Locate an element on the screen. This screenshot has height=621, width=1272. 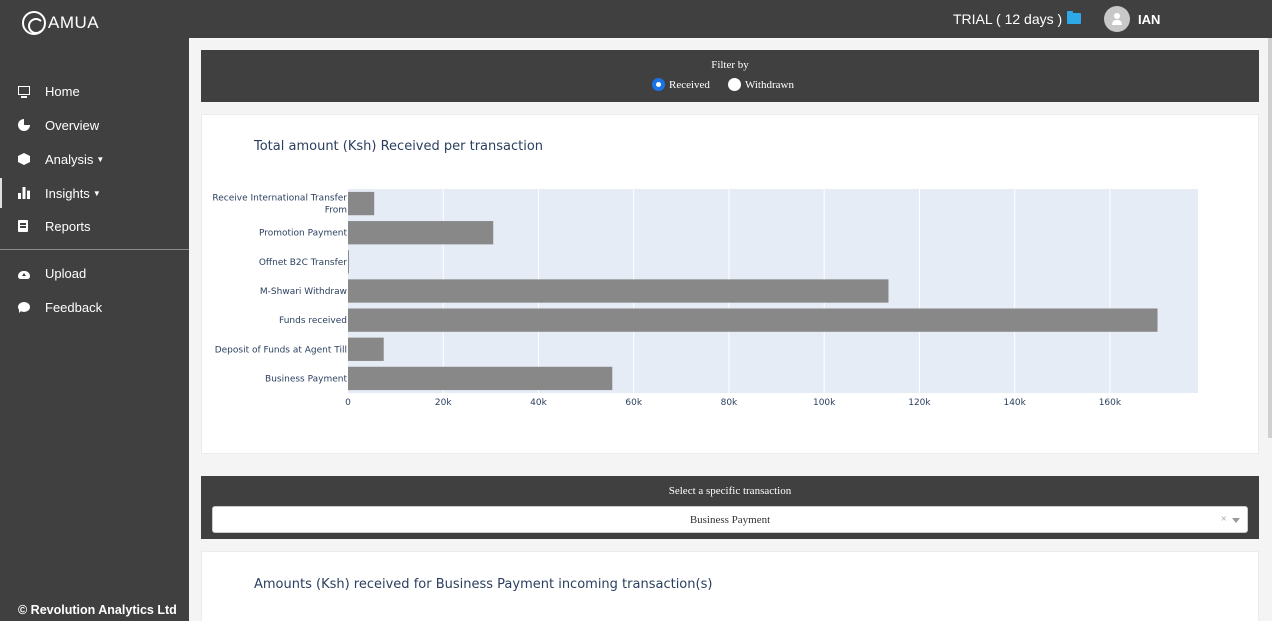
x-tick-label: 60k is located at coordinates (633, 403).